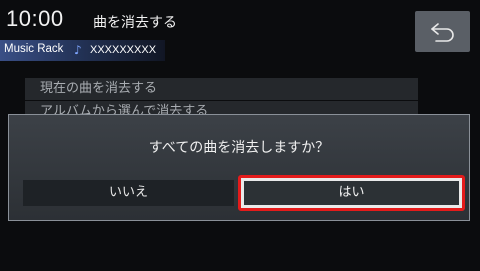 This screenshot has height=271, width=480. What do you see at coordinates (128, 193) in the screenshot?
I see `no-button: いいえ` at bounding box center [128, 193].